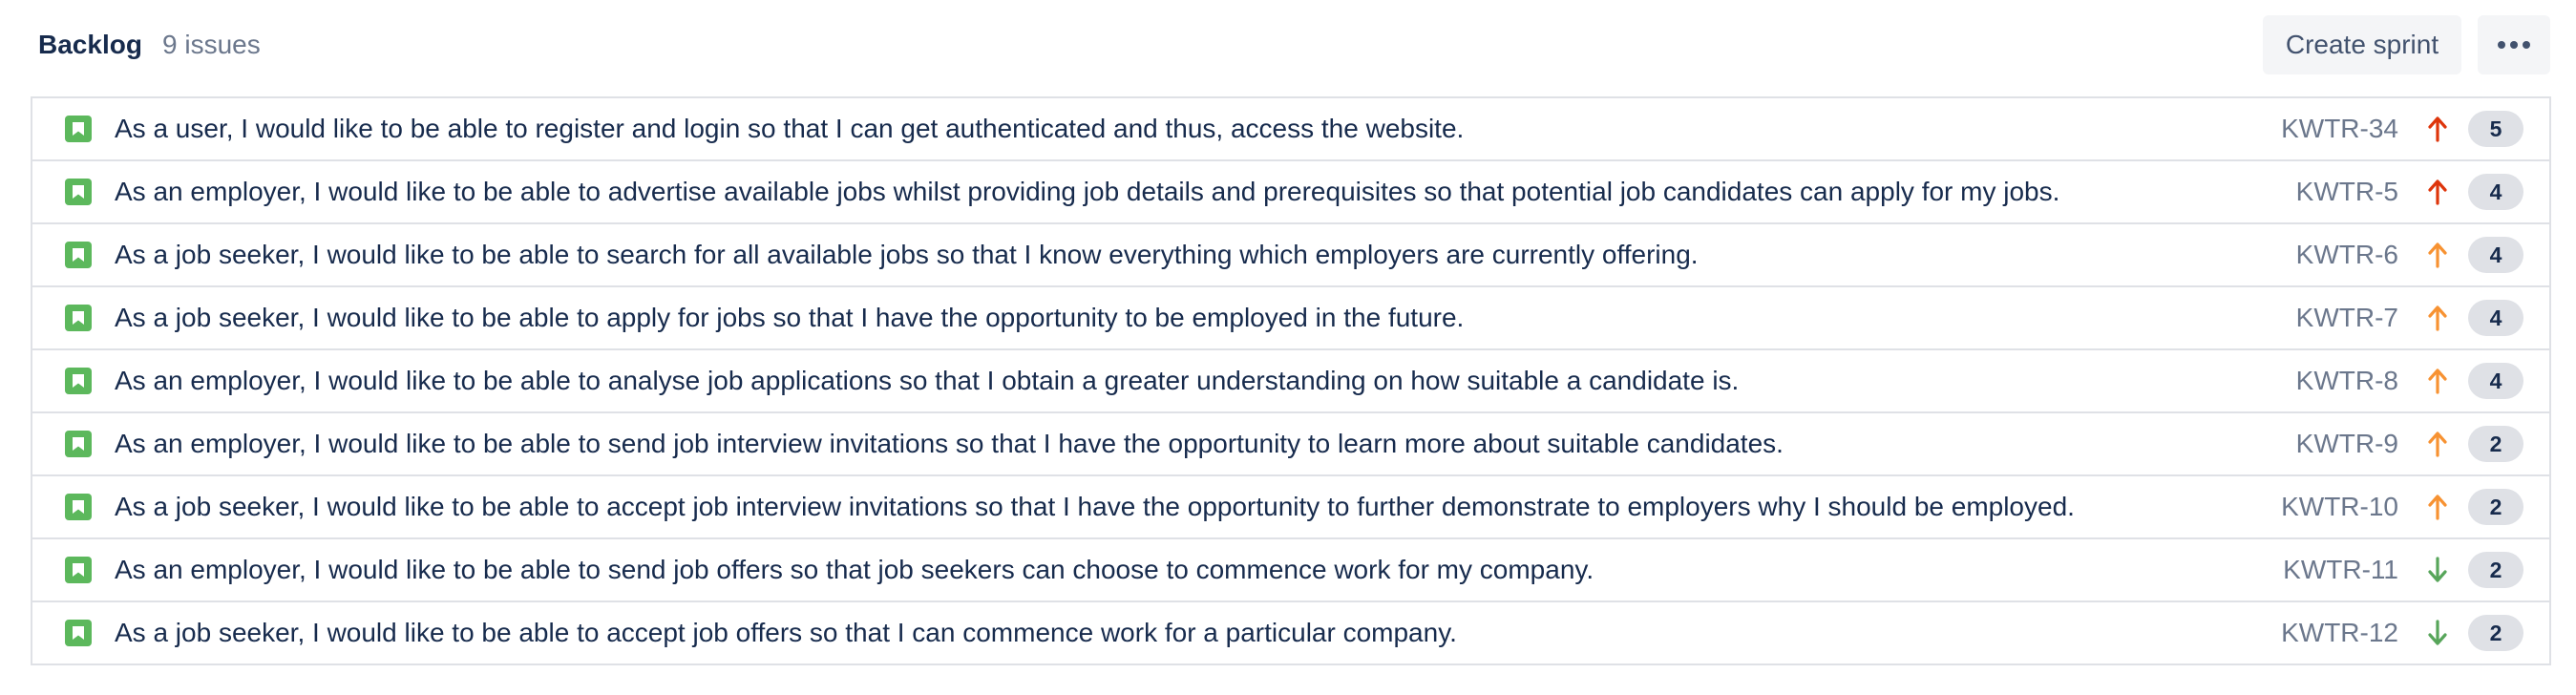  Describe the element at coordinates (2339, 129) in the screenshot. I see `issue-key-link: KWTR-34` at that location.